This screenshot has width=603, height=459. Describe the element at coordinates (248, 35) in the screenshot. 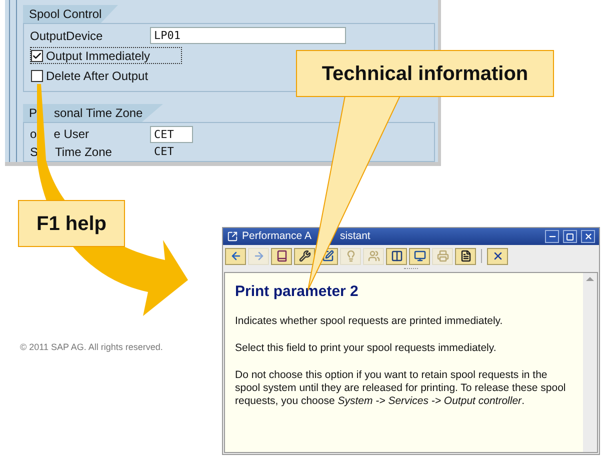

I see `output-device-field: LP01` at that location.